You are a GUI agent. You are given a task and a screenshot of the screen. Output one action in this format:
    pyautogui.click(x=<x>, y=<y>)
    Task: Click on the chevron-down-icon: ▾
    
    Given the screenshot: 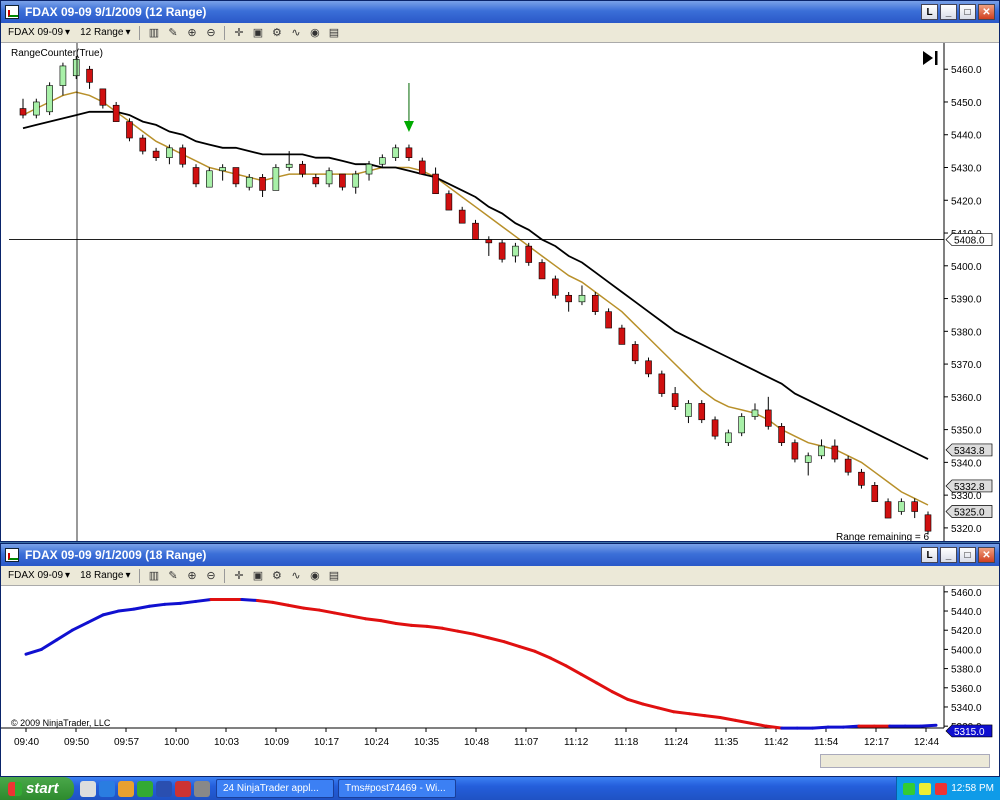 What is the action you would take?
    pyautogui.click(x=128, y=575)
    